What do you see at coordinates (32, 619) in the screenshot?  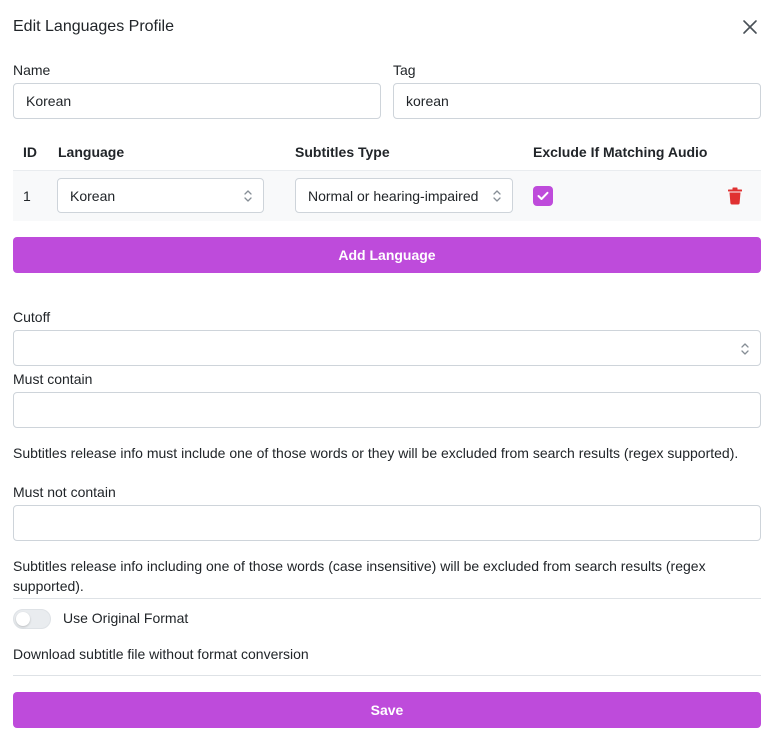 I see `use-original-format-toggle` at bounding box center [32, 619].